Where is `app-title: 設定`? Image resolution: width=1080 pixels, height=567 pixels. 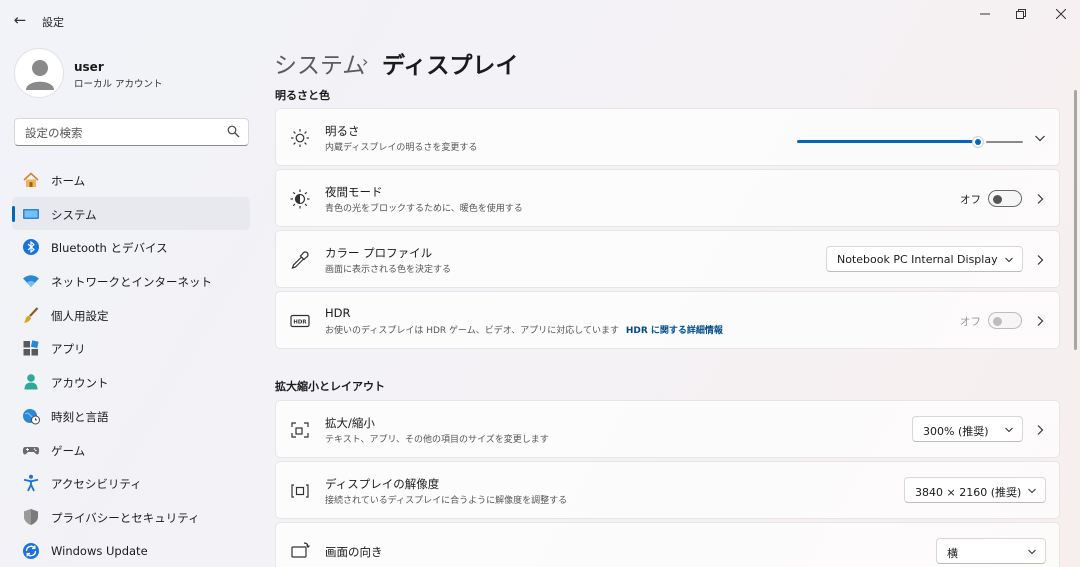 app-title: 設定 is located at coordinates (53, 22).